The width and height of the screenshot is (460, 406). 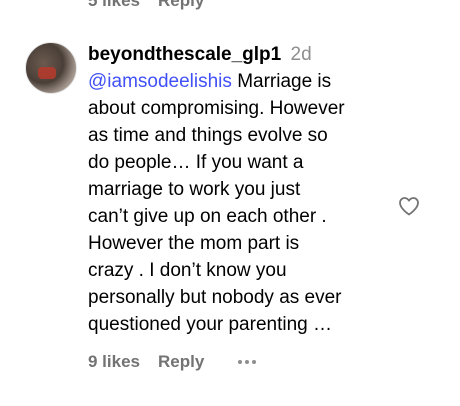 What do you see at coordinates (284, 81) in the screenshot?
I see `comment-line: Marriage is` at bounding box center [284, 81].